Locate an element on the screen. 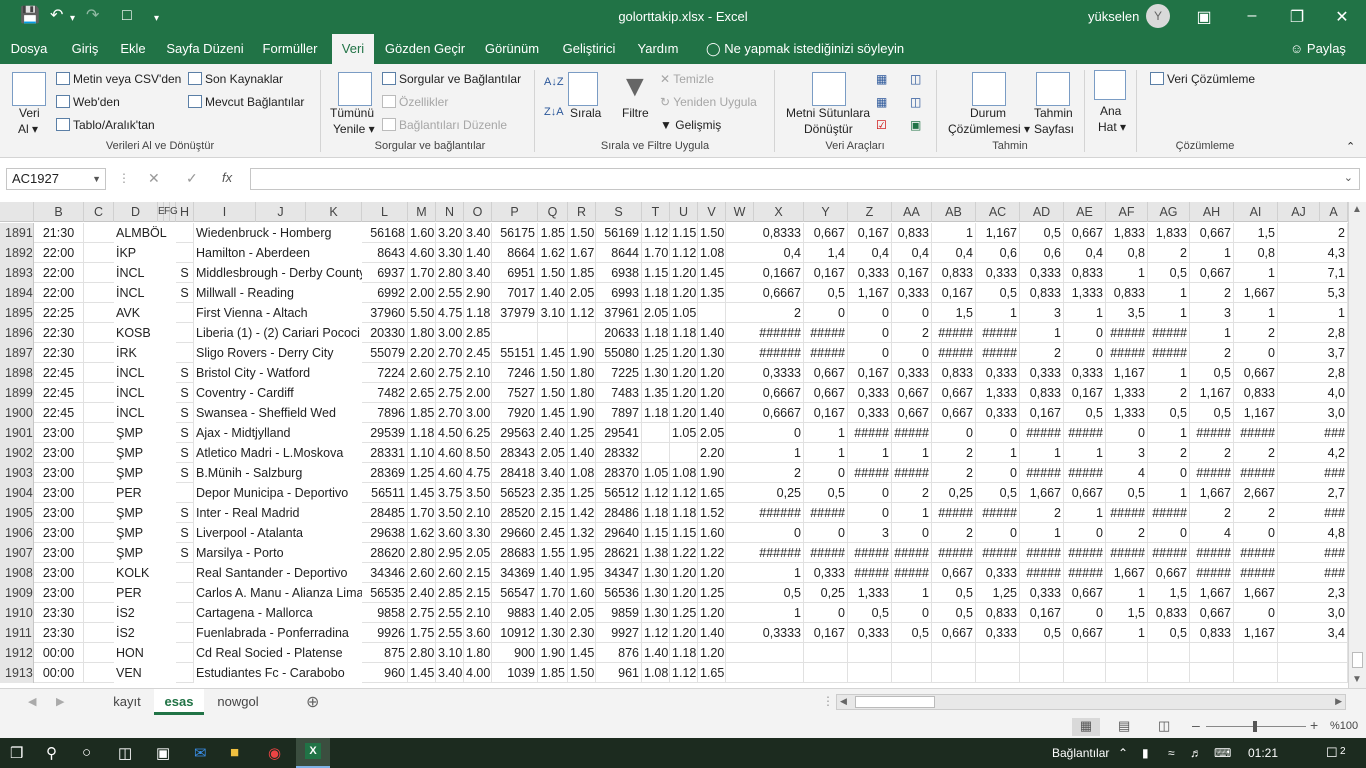 This screenshot has height=768, width=1366. get-data-label: Veri is located at coordinates (29, 113).